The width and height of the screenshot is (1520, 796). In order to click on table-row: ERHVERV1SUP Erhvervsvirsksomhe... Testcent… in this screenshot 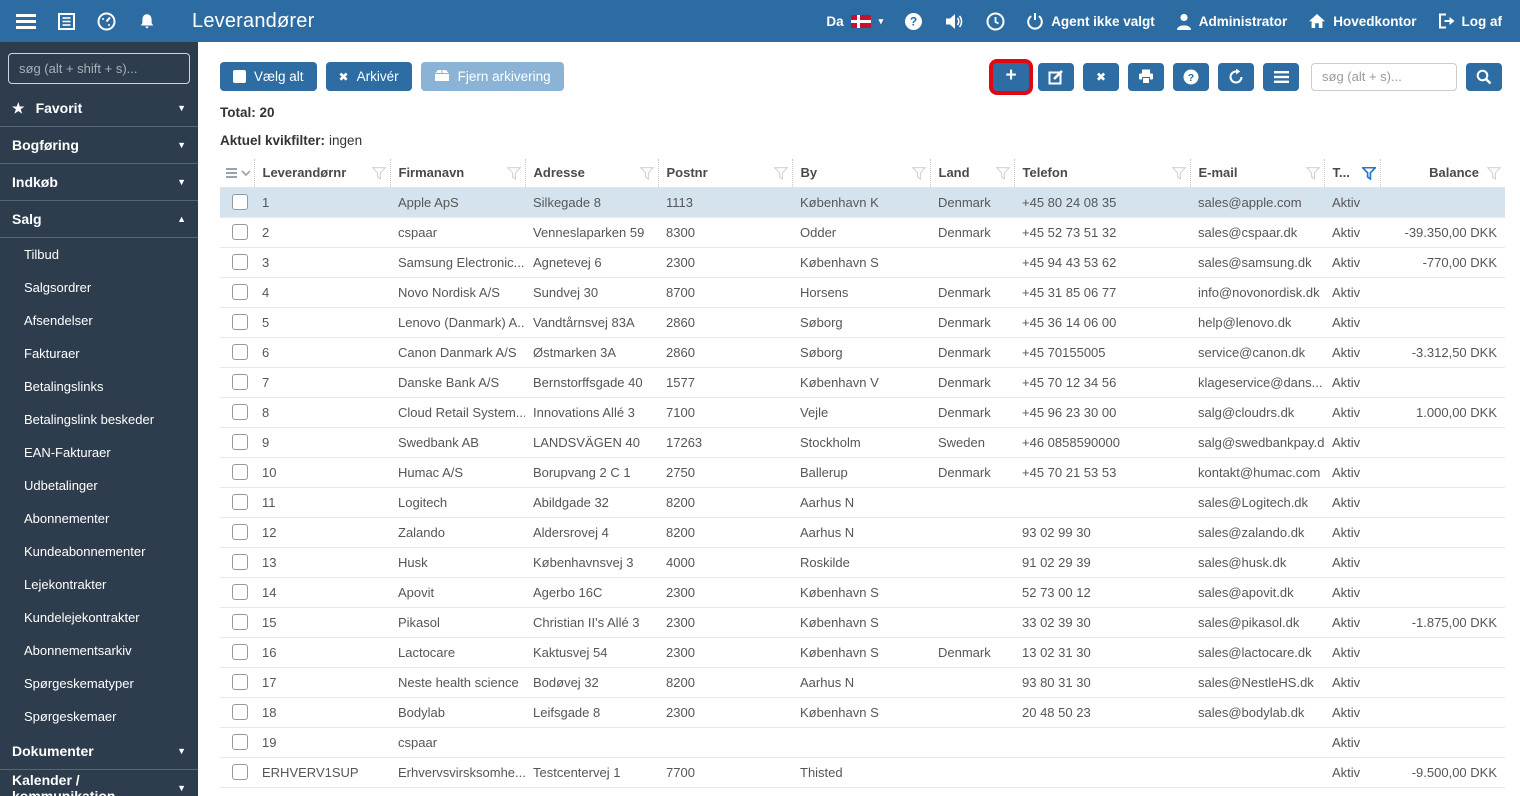, I will do `click(862, 772)`.